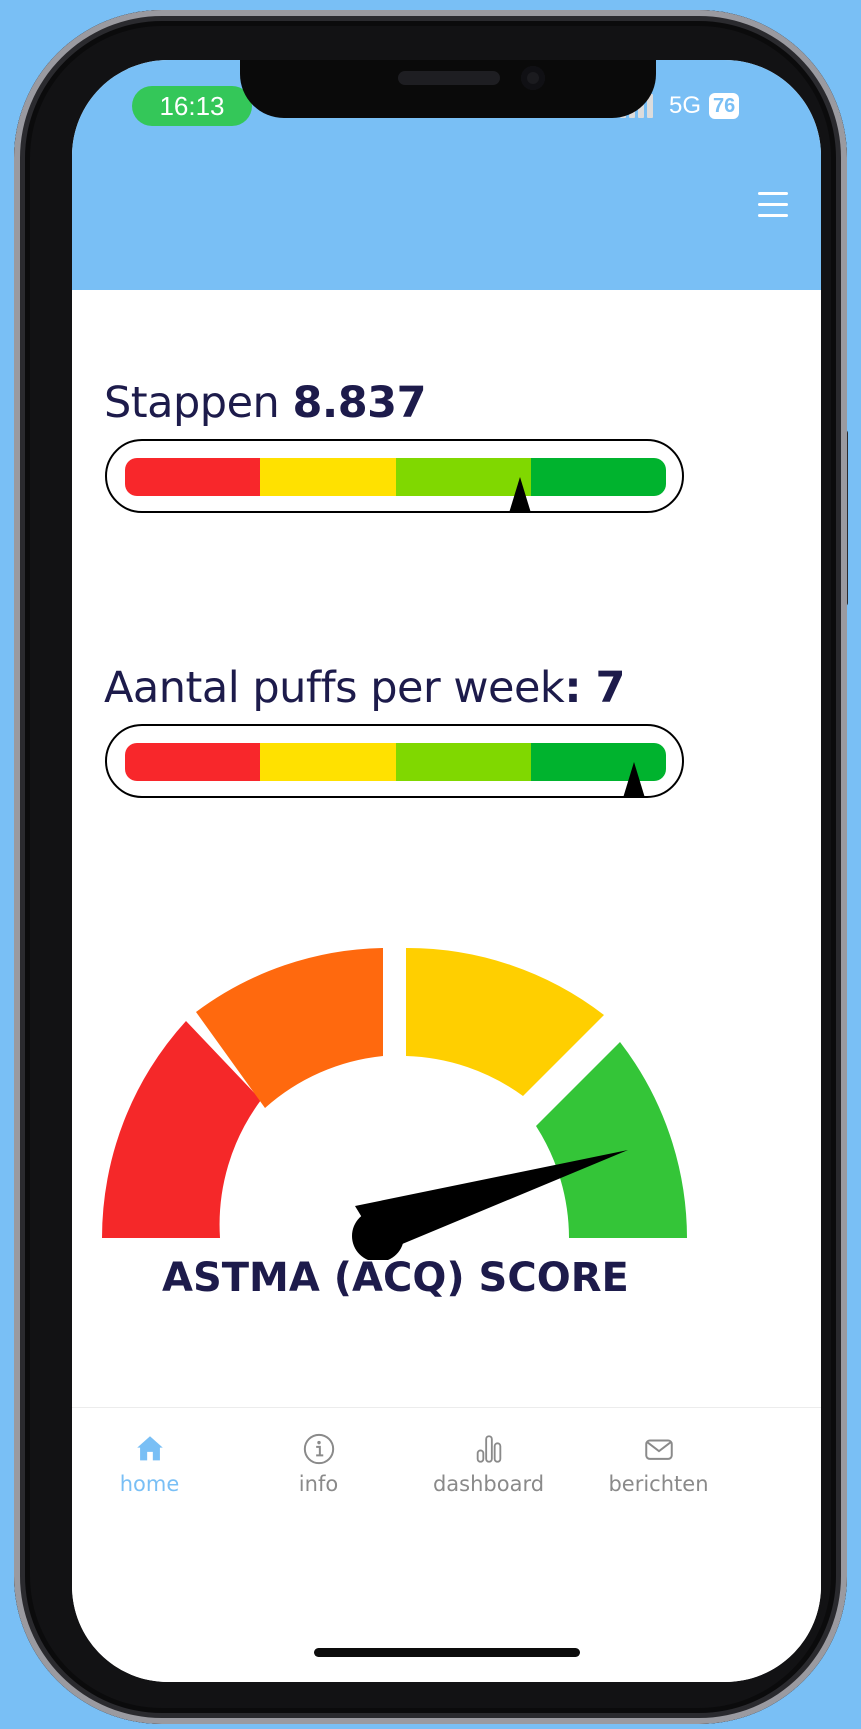  Describe the element at coordinates (594, 688) in the screenshot. I see `puffs-value: : 7` at that location.